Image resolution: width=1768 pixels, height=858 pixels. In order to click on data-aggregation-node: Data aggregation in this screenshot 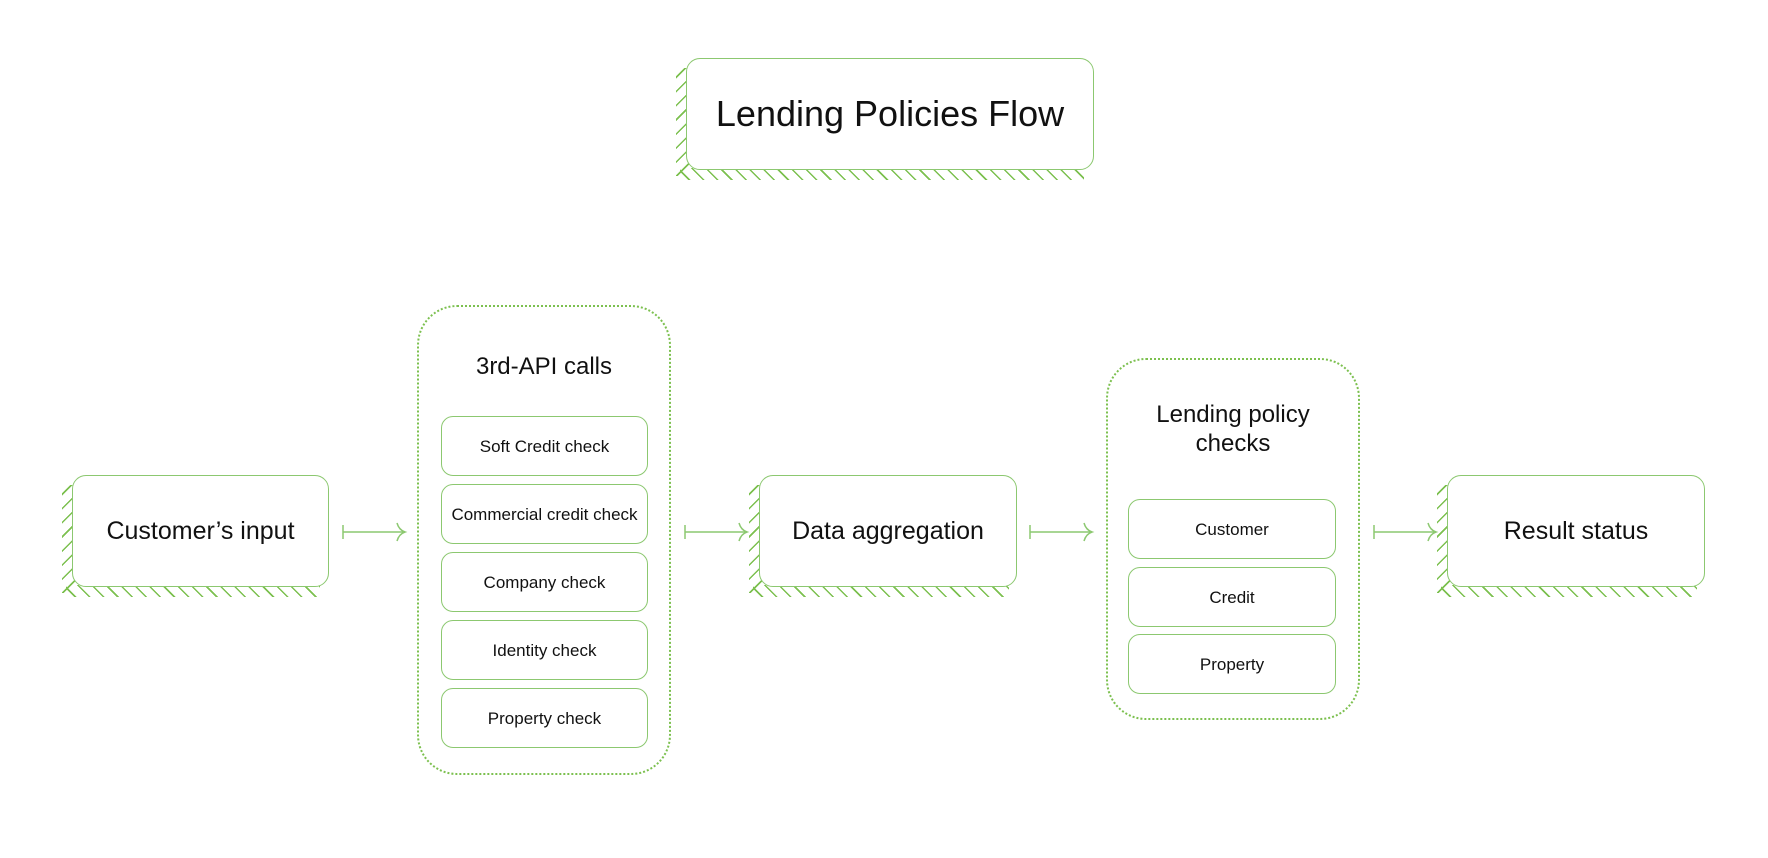, I will do `click(888, 531)`.